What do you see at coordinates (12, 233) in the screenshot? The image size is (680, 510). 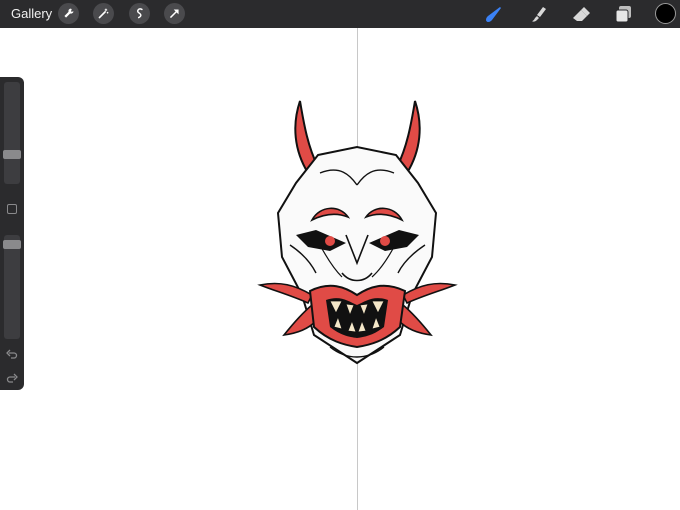 I see `sidebar` at bounding box center [12, 233].